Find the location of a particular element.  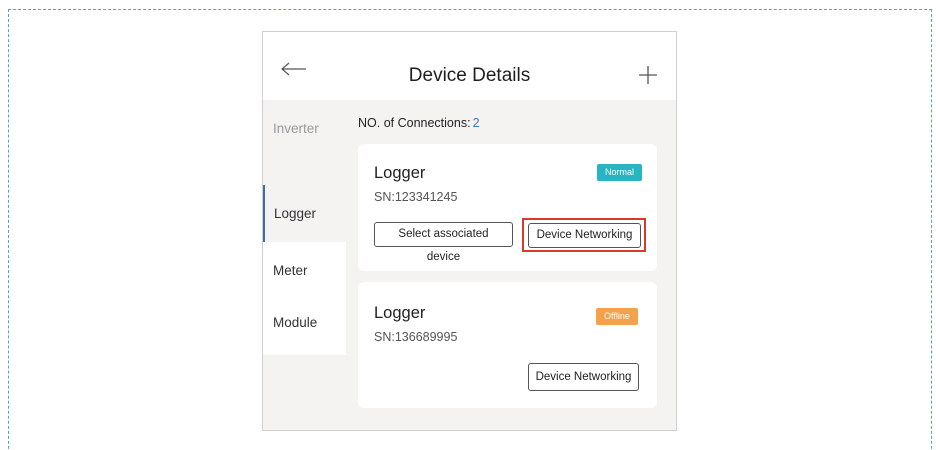

device-sn: SN:123341245 is located at coordinates (416, 197).